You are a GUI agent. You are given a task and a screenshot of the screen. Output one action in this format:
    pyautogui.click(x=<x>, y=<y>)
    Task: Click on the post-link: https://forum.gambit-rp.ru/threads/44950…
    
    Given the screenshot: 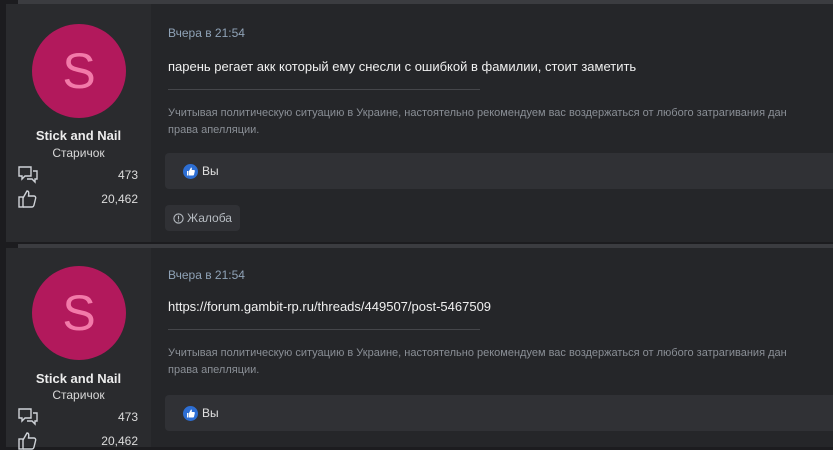 What is the action you would take?
    pyautogui.click(x=329, y=306)
    